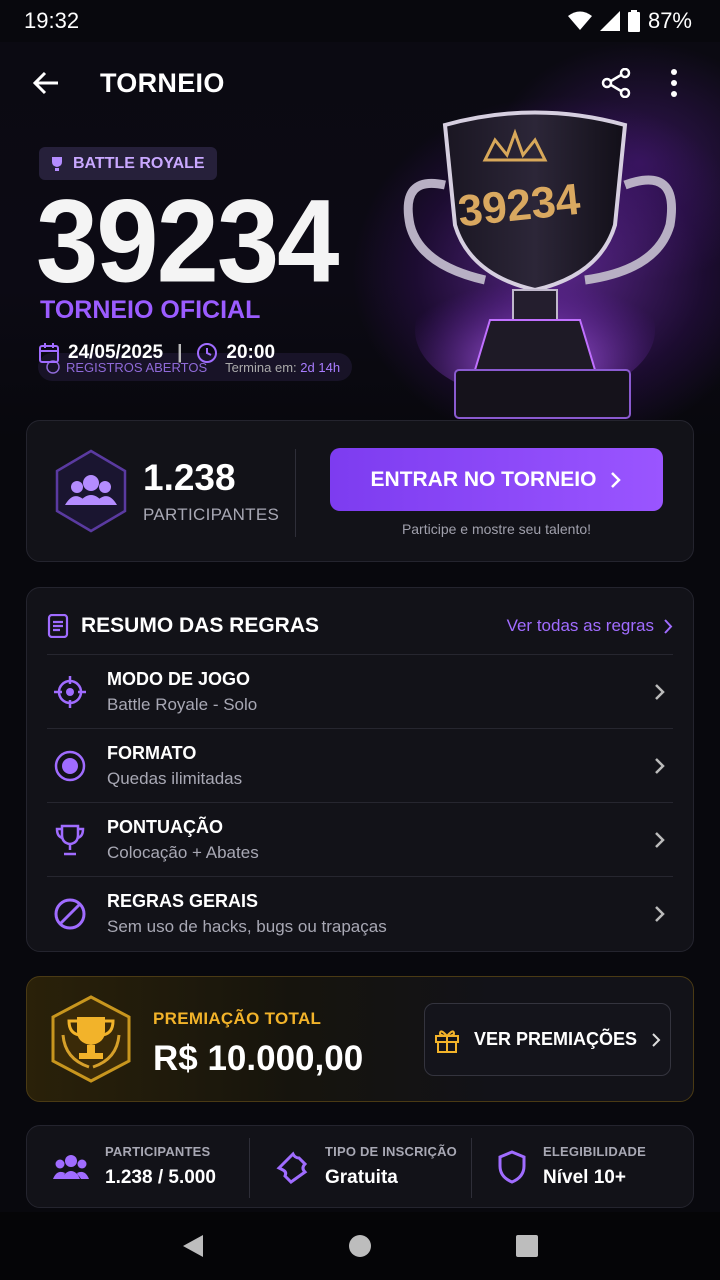 The height and width of the screenshot is (1280, 720). I want to click on wifi-icon, so click(579, 20).